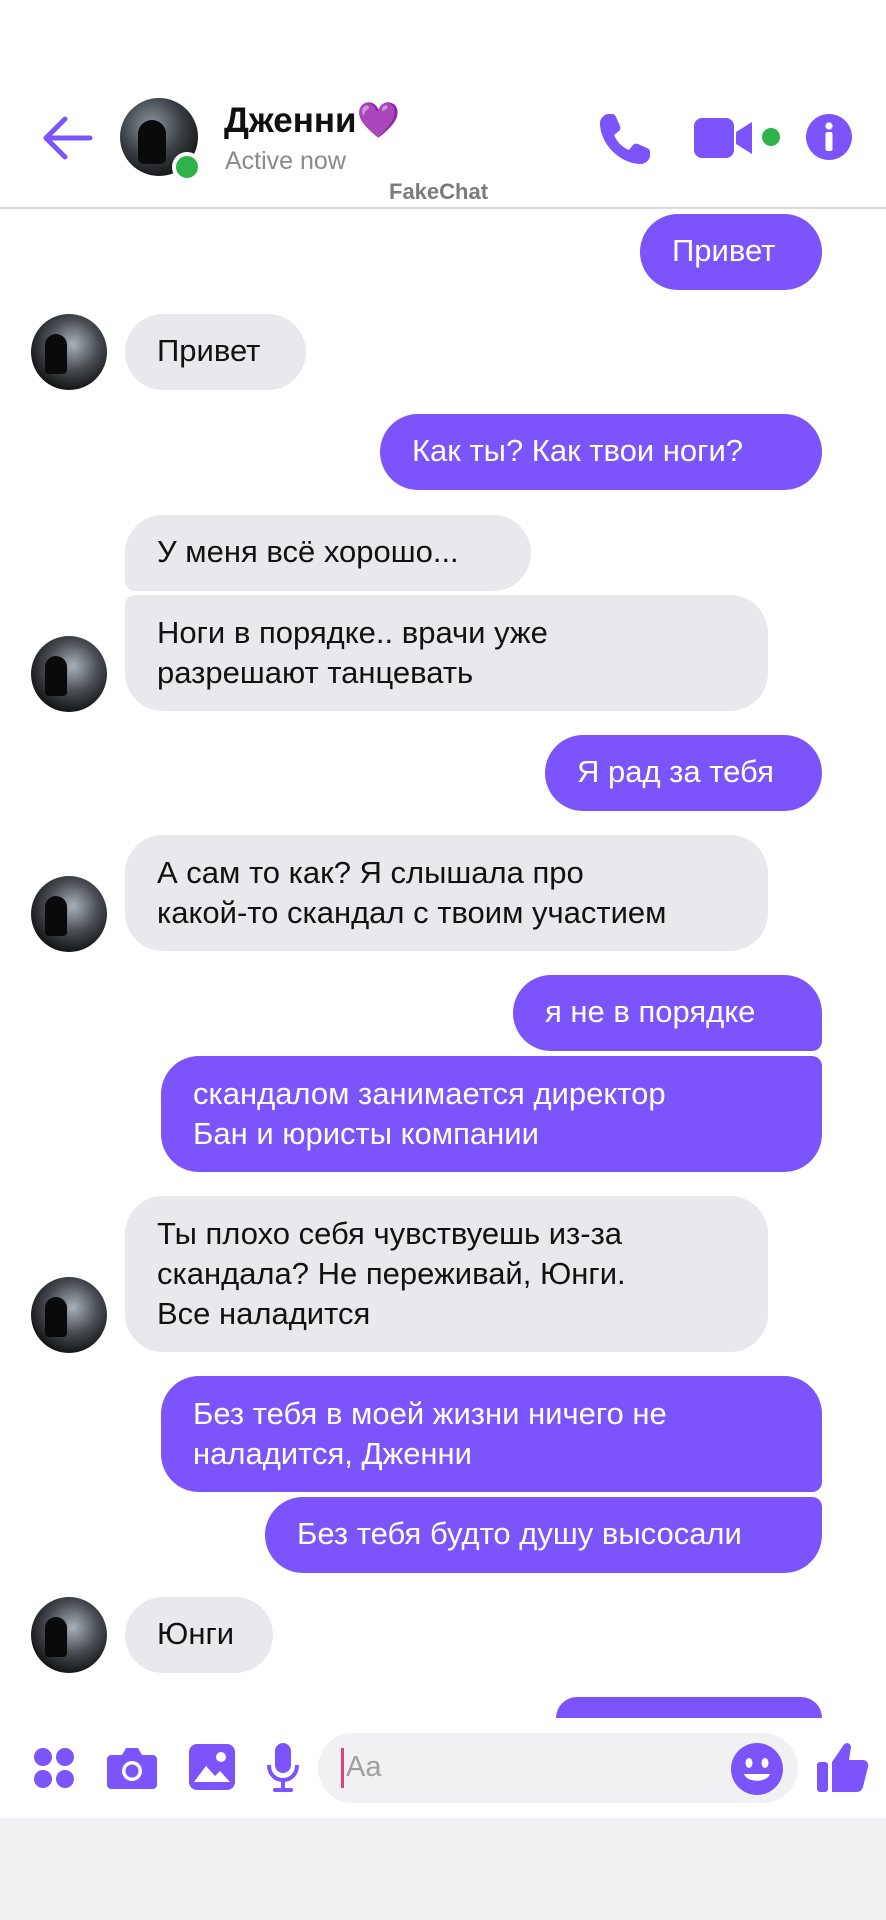 Image resolution: width=886 pixels, height=1920 pixels. Describe the element at coordinates (312, 120) in the screenshot. I see `contact-name: Дженни💜` at that location.